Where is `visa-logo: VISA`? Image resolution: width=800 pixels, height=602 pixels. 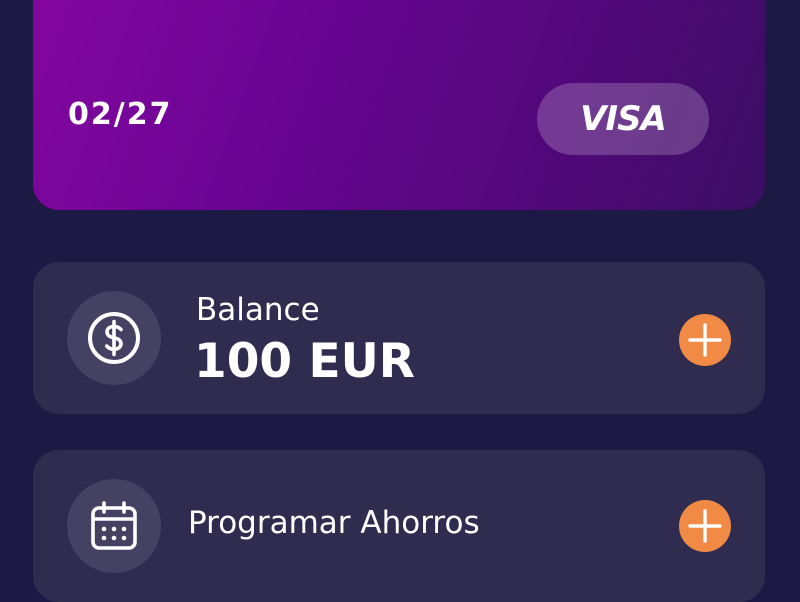
visa-logo: VISA is located at coordinates (623, 119).